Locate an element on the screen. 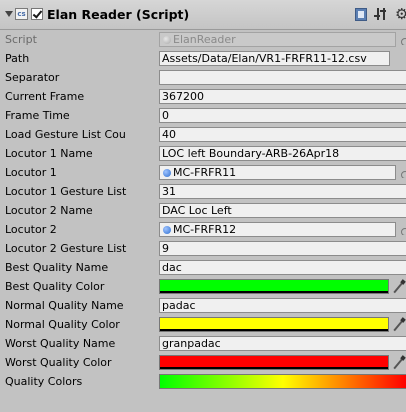  locutor2-picker-icon is located at coordinates (402, 229).